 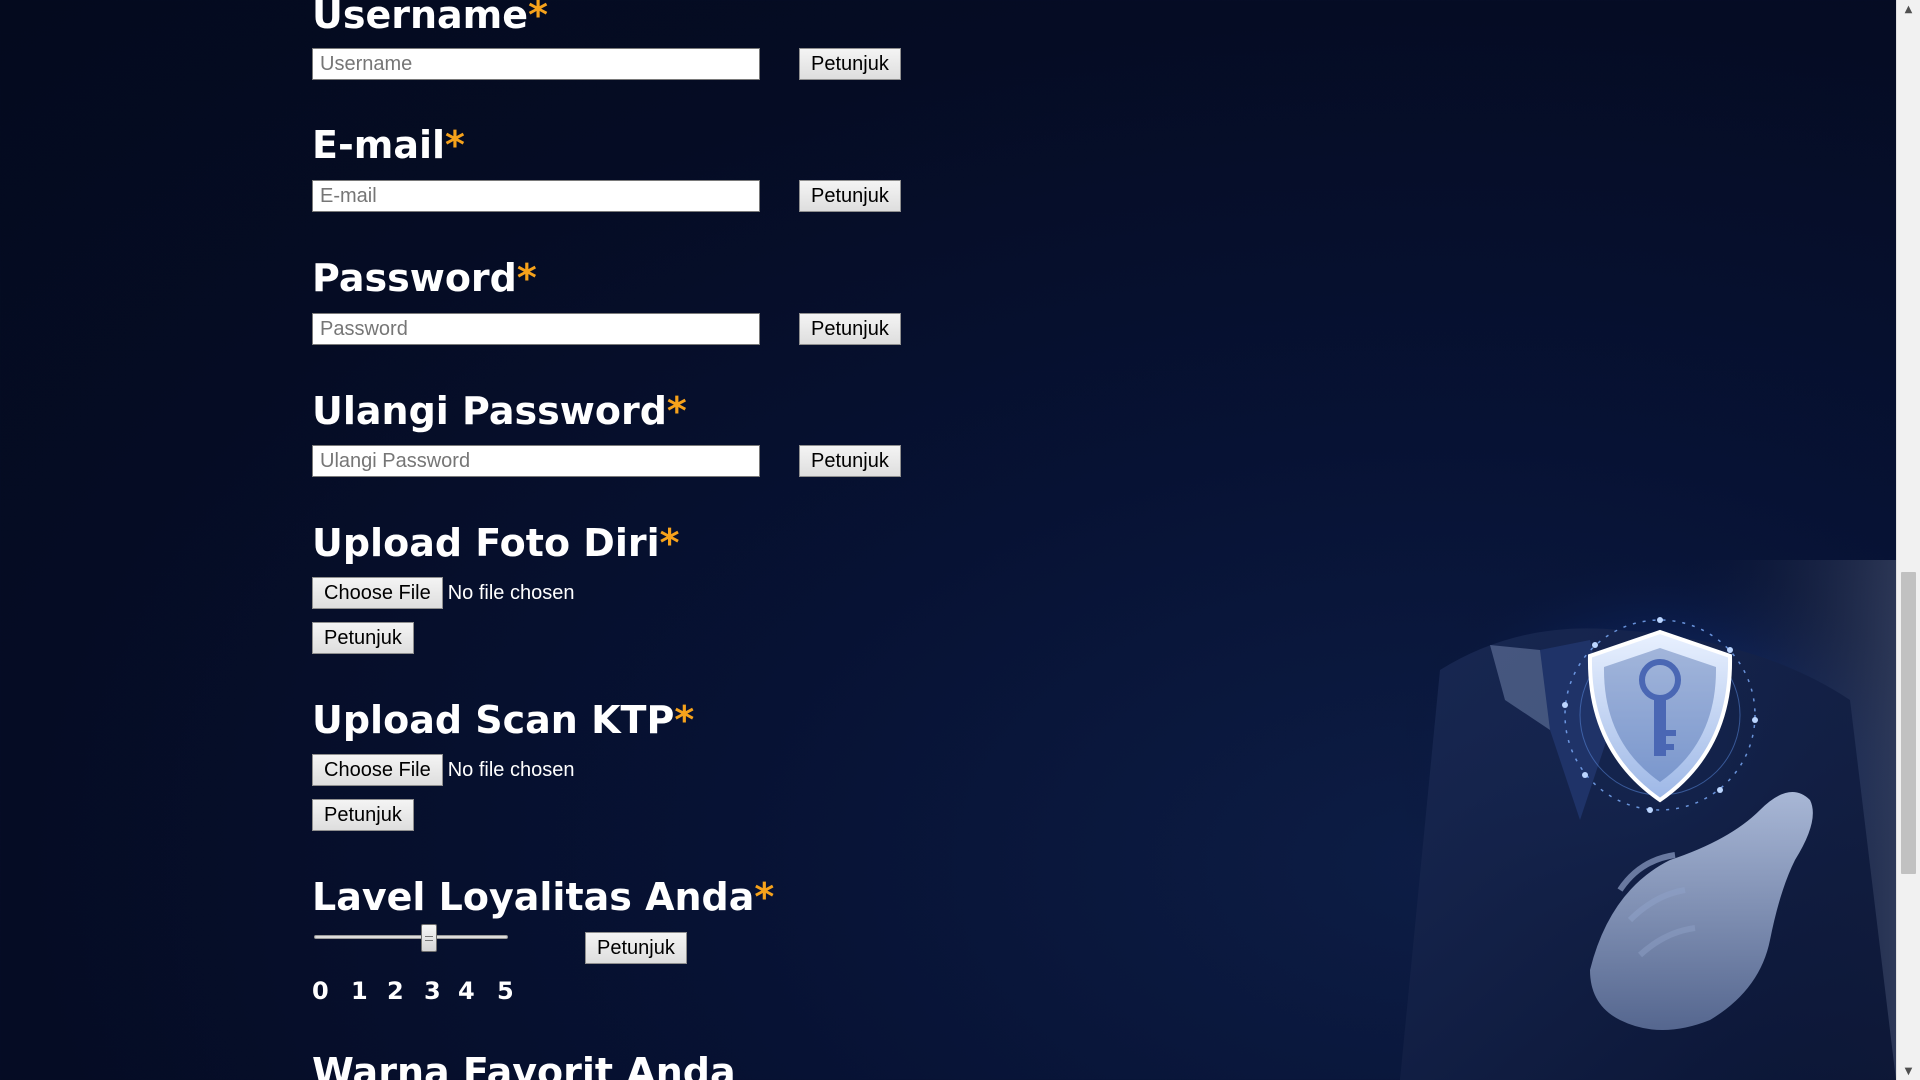 I want to click on upload-photo-file-input: Choose File No file chosen, so click(x=443, y=593).